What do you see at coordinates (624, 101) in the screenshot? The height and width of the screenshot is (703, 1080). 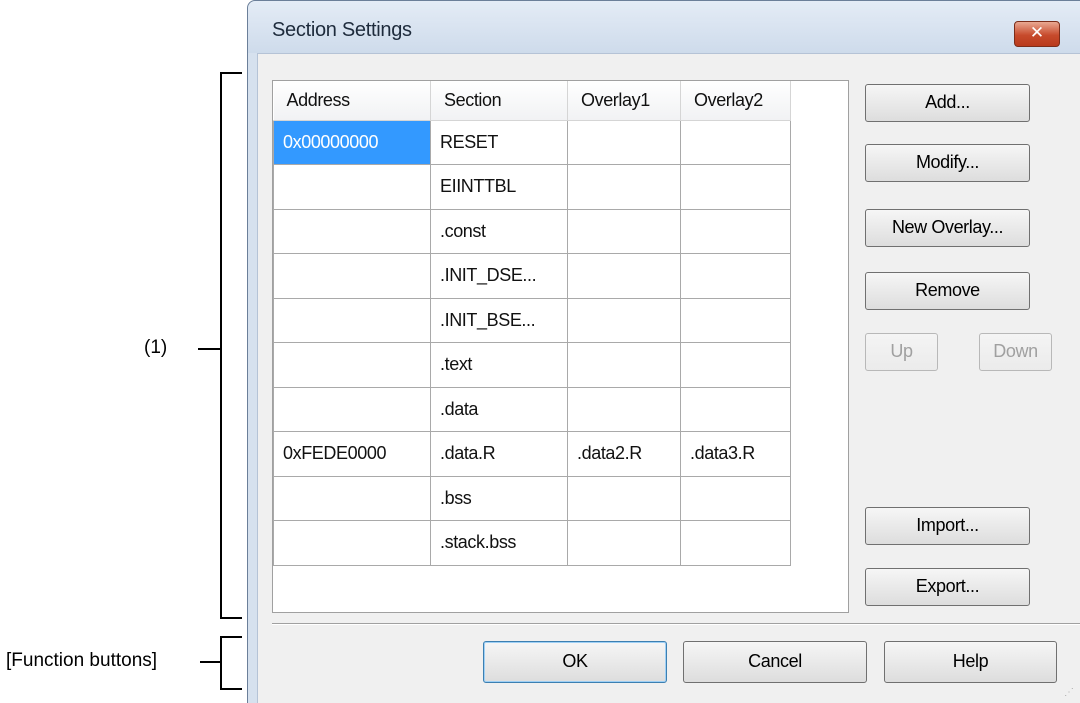 I see `column-header-overlay1: Overlay1` at bounding box center [624, 101].